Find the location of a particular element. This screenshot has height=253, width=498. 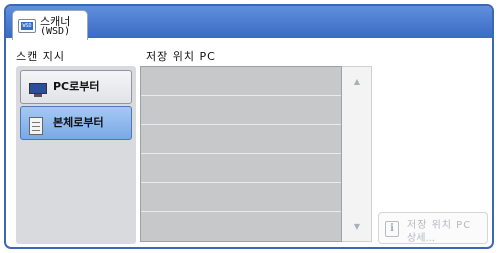

wsd-scanner-icon: WSD is located at coordinates (27, 26).